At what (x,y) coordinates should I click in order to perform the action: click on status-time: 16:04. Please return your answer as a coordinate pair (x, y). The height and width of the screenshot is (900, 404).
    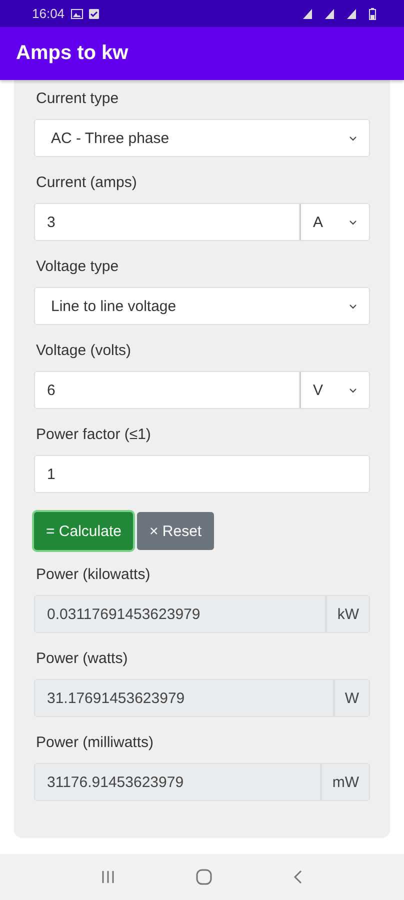
    Looking at the image, I should click on (48, 13).